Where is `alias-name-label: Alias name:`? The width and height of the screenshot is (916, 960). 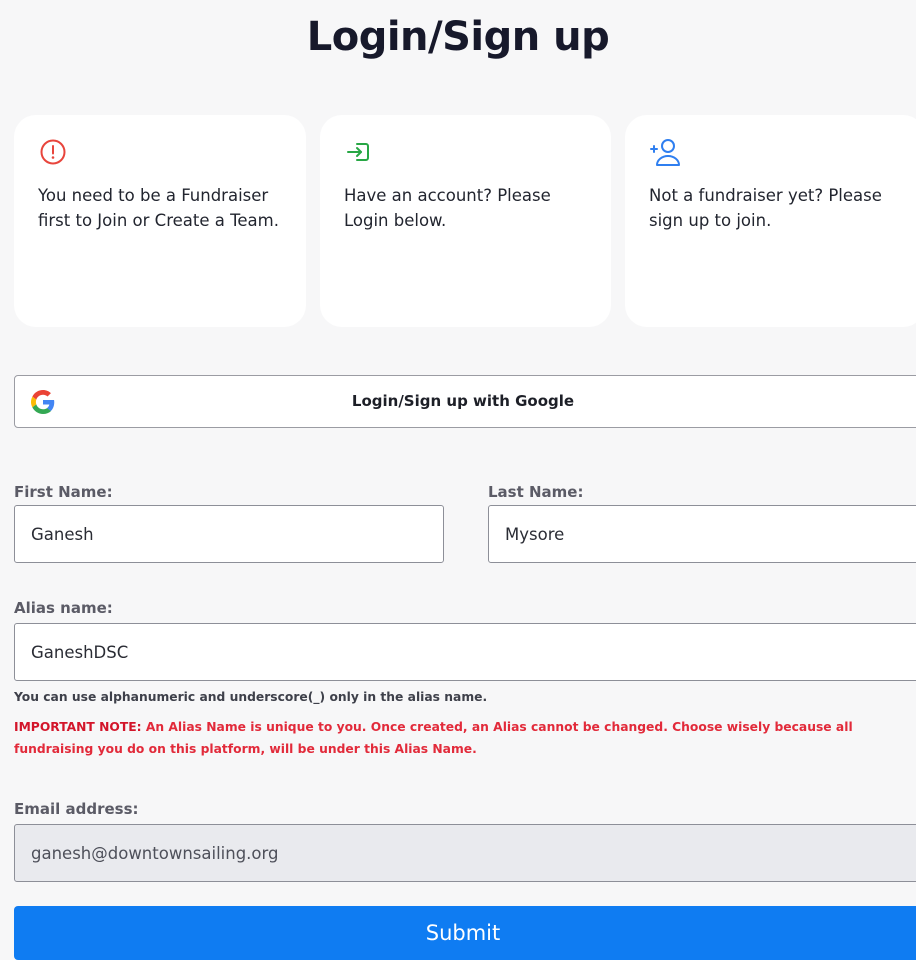 alias-name-label: Alias name: is located at coordinates (63, 608).